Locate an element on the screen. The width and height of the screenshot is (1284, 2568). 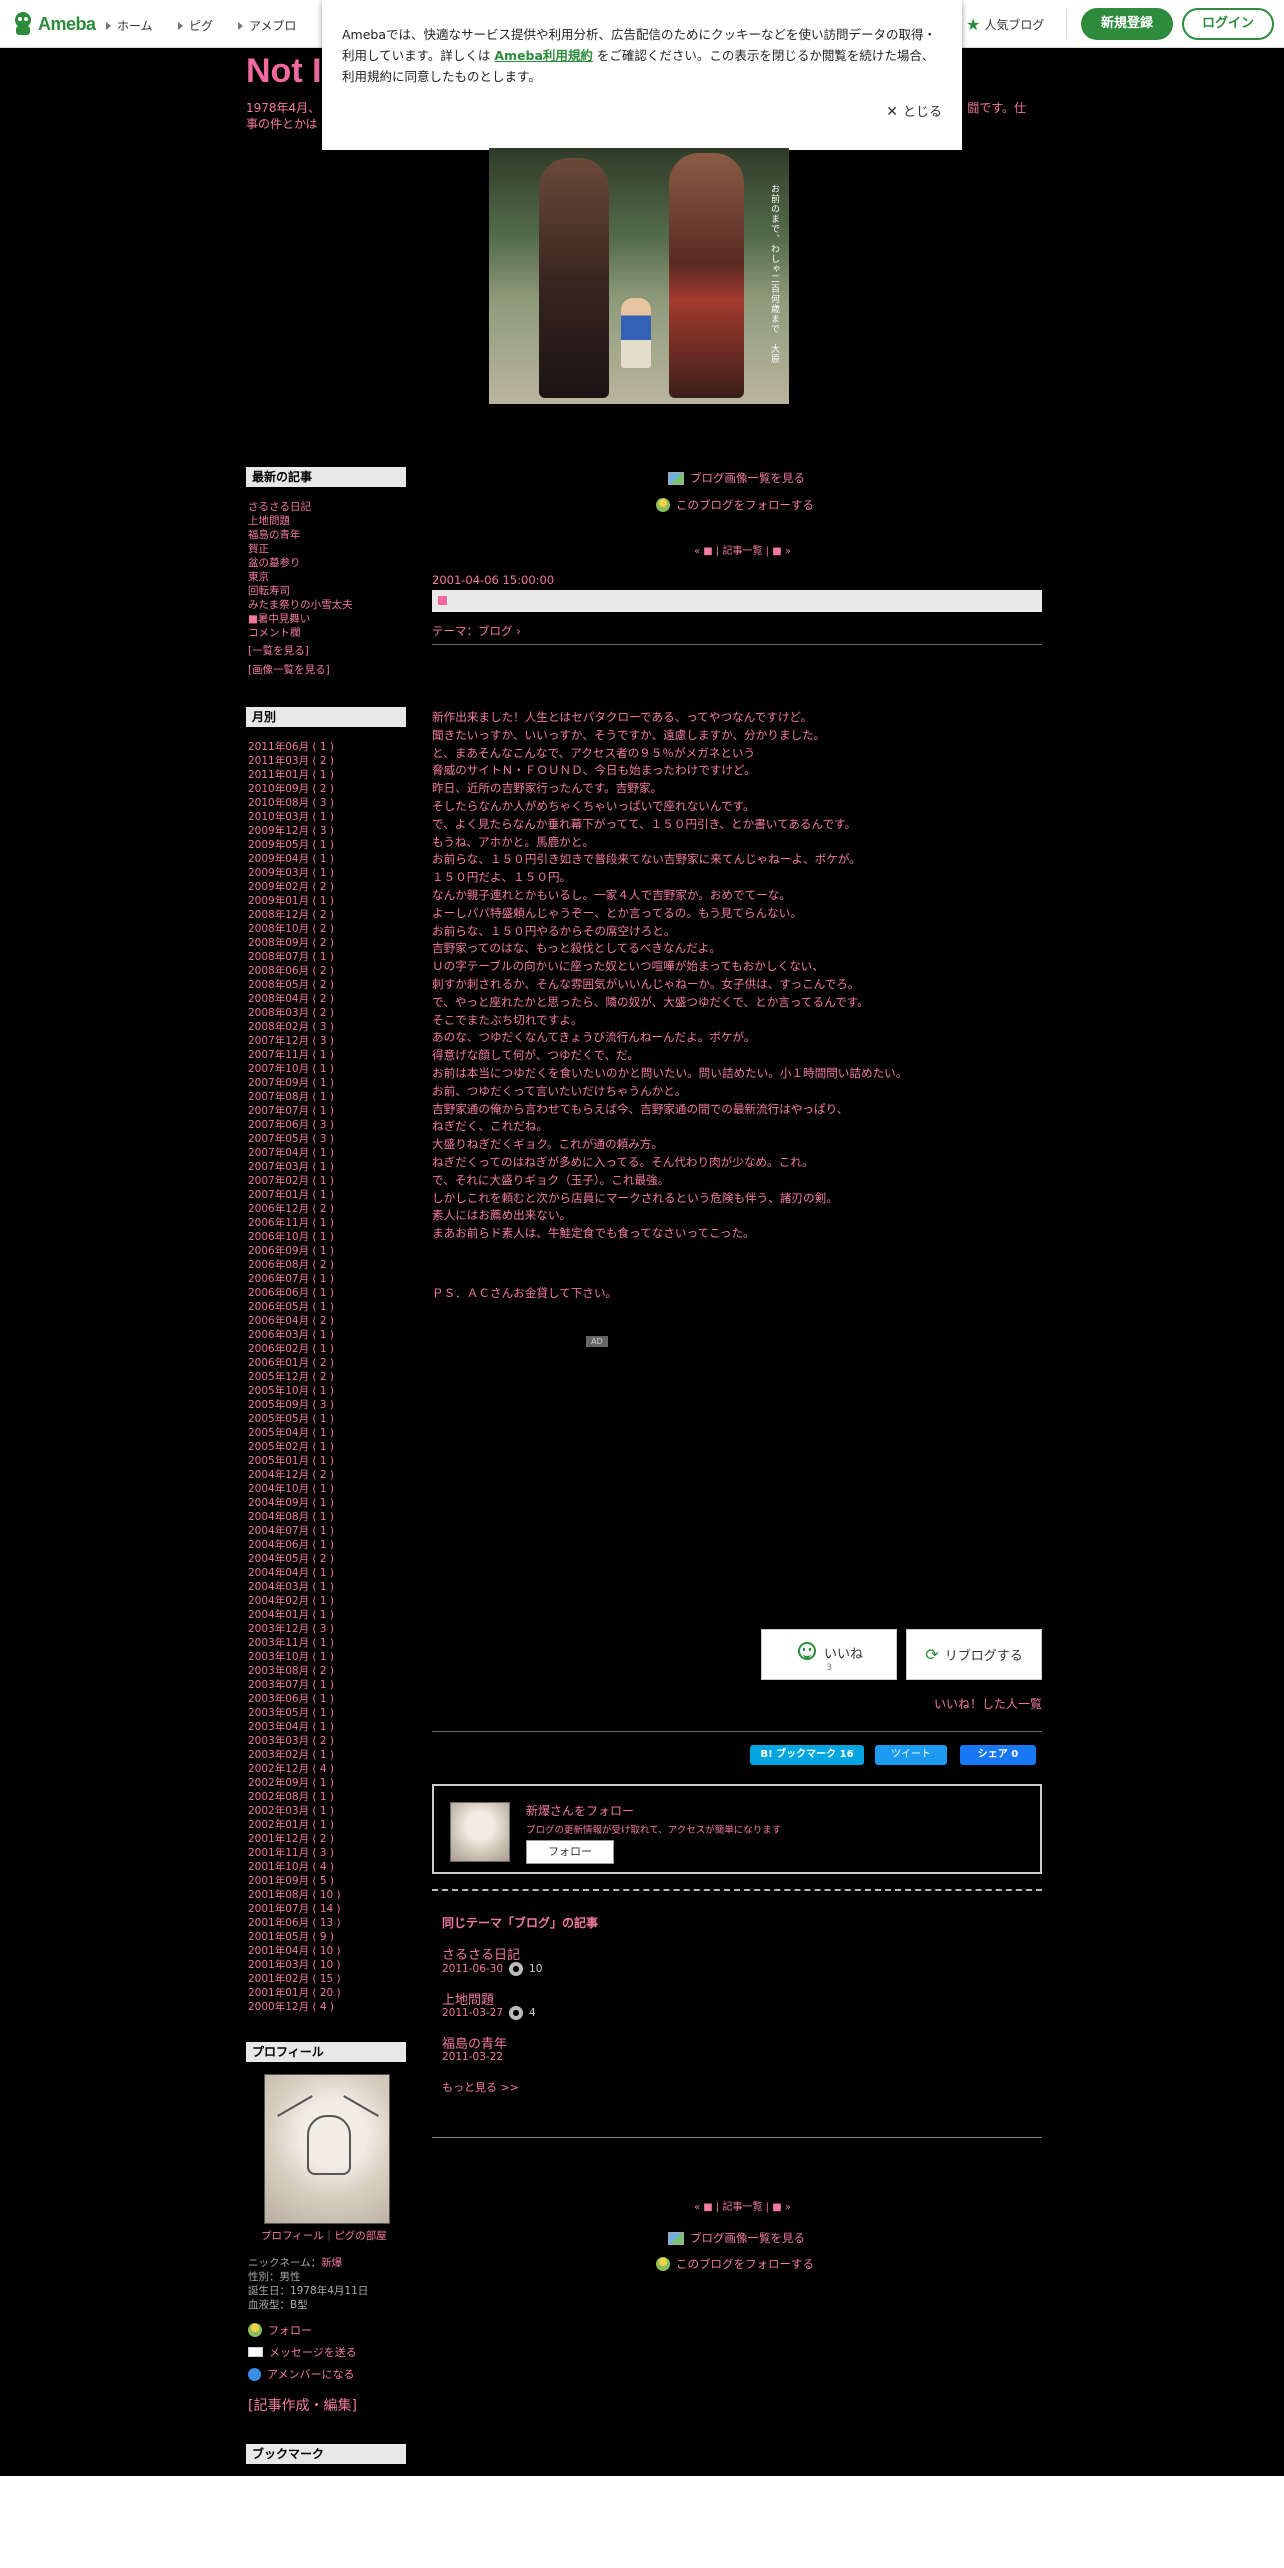
monthly-item: 2006年01月 ( 2 ) is located at coordinates (328, 1363).